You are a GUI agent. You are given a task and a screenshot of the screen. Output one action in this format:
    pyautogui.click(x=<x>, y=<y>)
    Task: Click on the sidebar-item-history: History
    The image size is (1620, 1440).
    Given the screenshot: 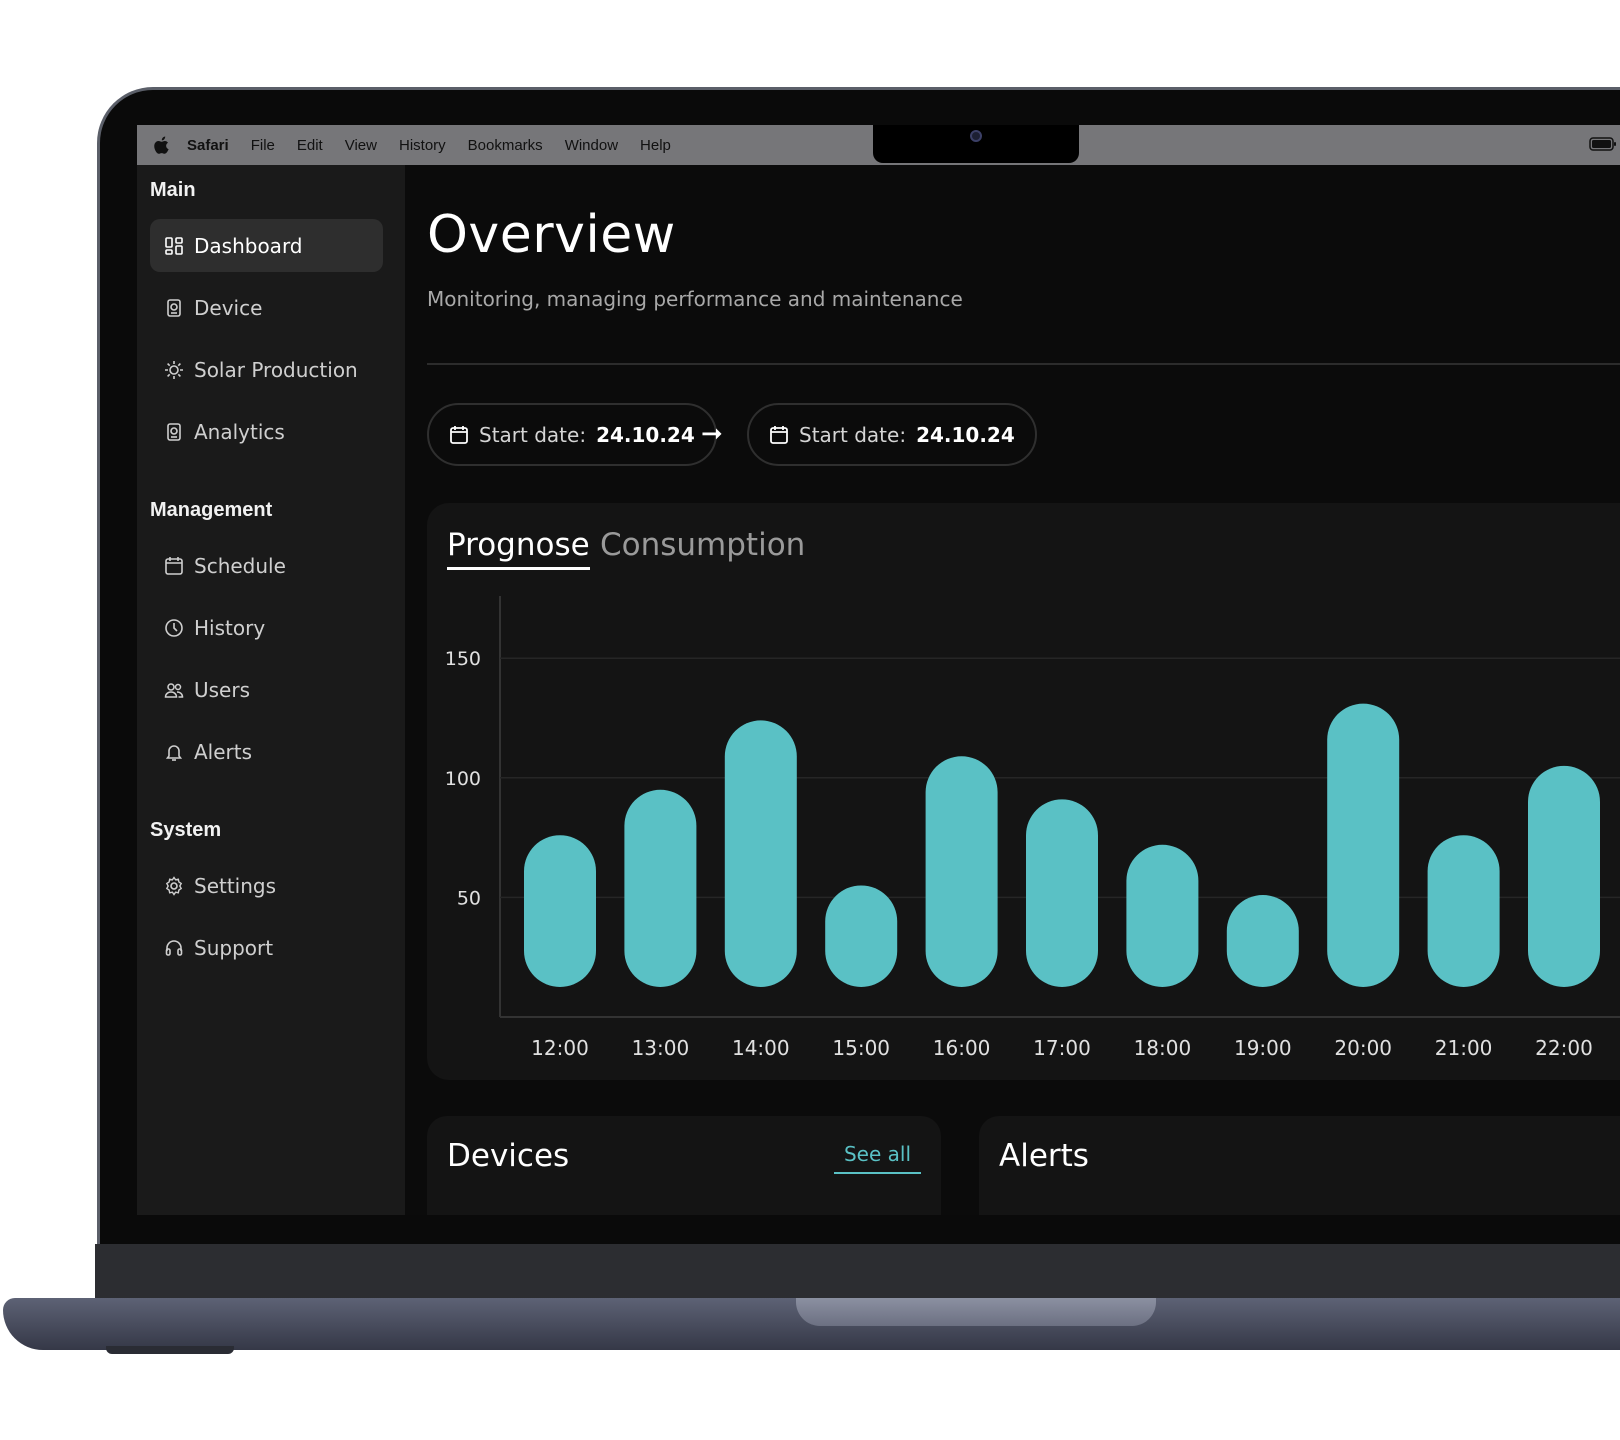 What is the action you would take?
    pyautogui.click(x=266, y=627)
    